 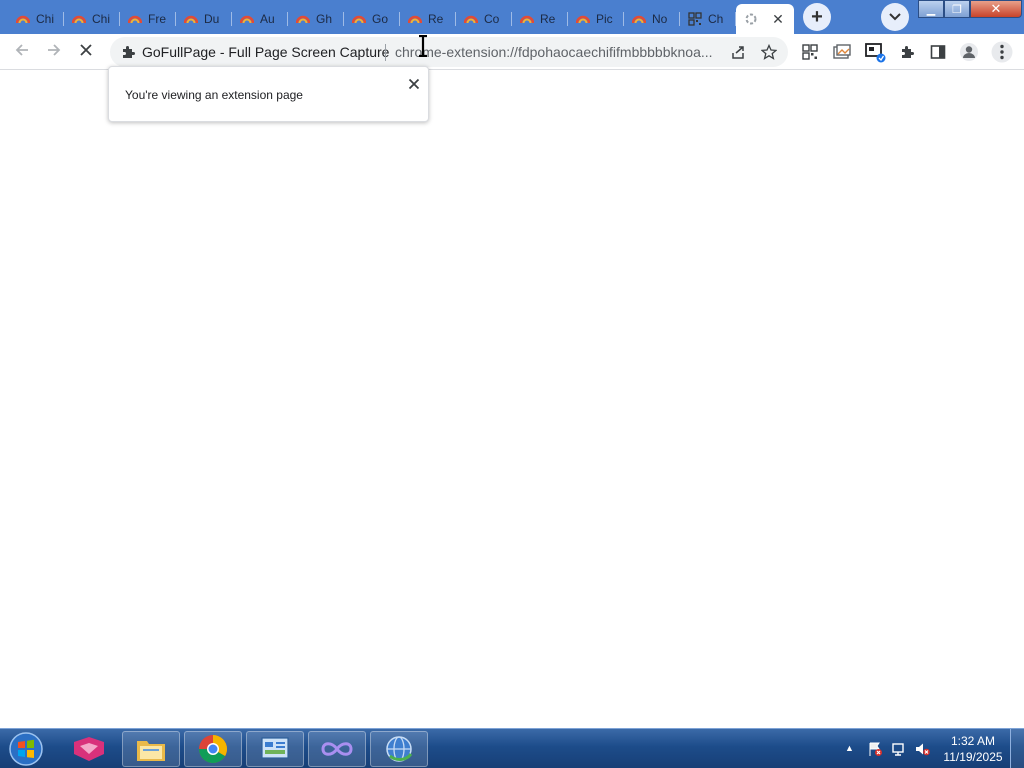 I want to click on tab-label: Au, so click(x=267, y=19).